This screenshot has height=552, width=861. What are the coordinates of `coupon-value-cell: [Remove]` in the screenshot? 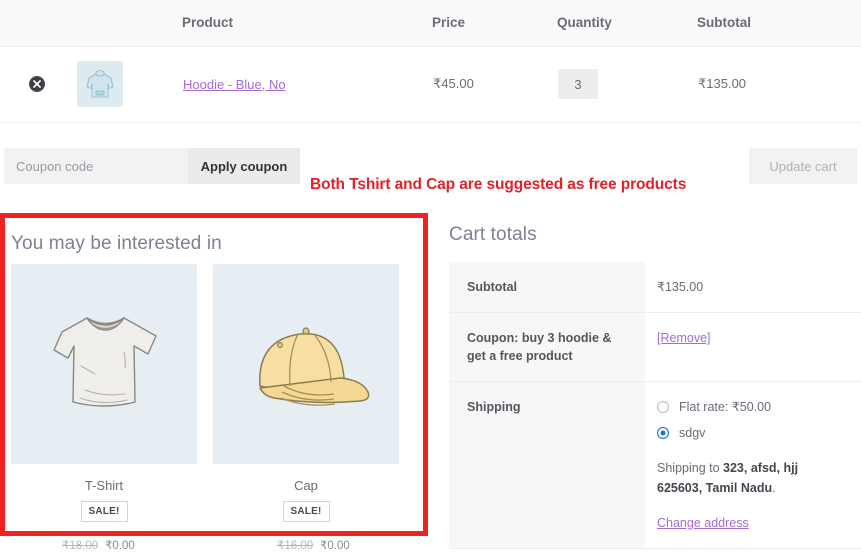 It's located at (753, 347).